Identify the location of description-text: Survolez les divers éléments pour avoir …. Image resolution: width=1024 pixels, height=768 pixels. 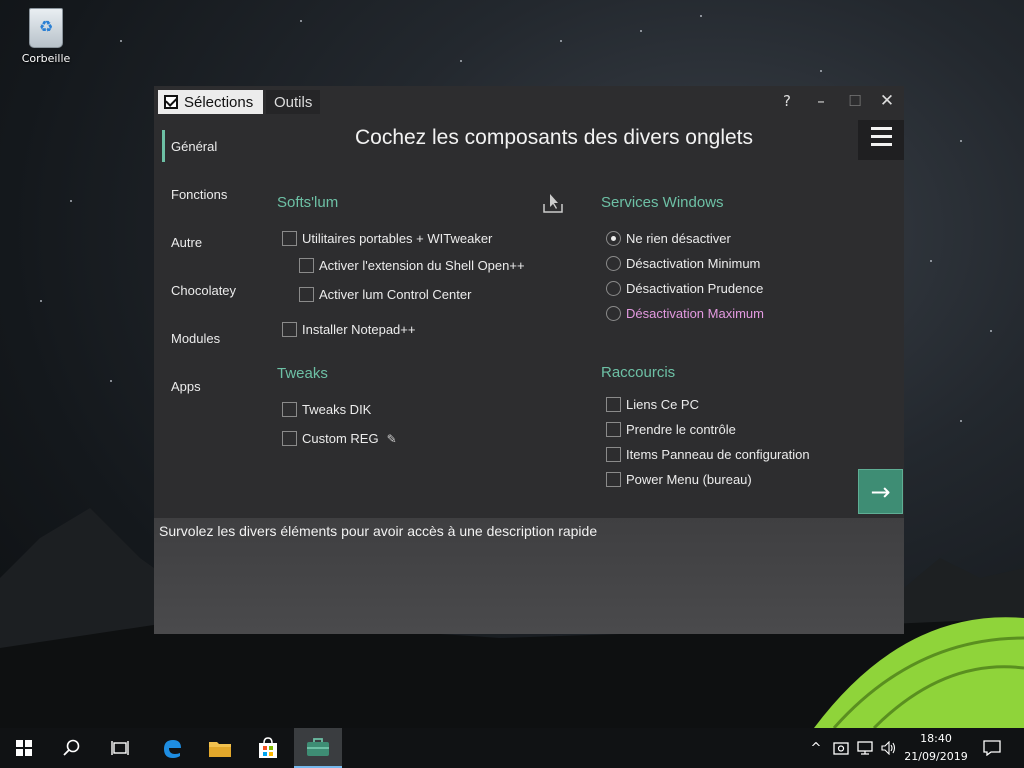
(378, 531).